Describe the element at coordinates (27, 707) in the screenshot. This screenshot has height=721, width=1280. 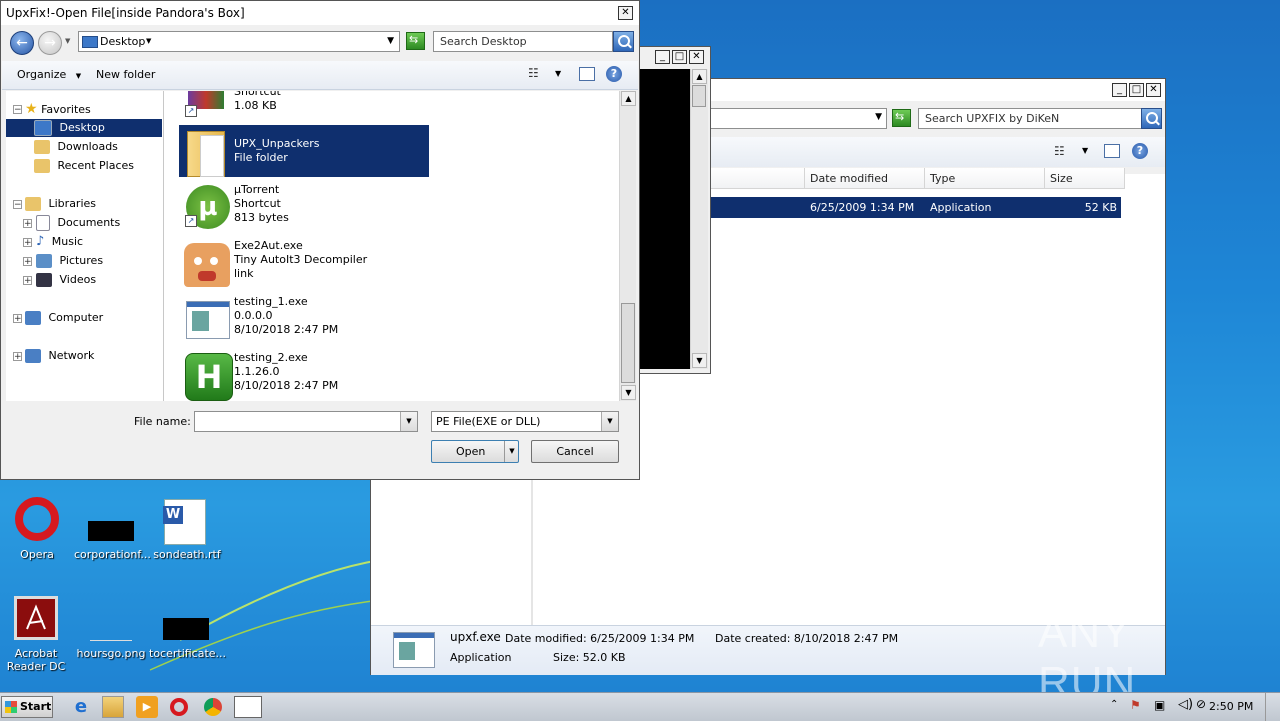
I see `start-button: Start` at that location.